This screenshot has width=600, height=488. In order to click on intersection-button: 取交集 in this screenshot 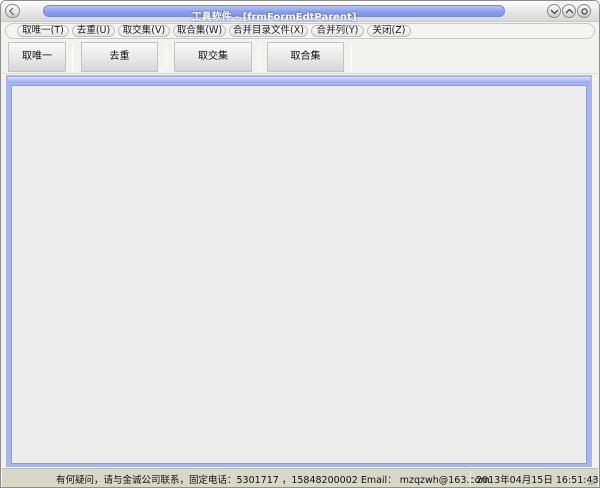, I will do `click(213, 57)`.